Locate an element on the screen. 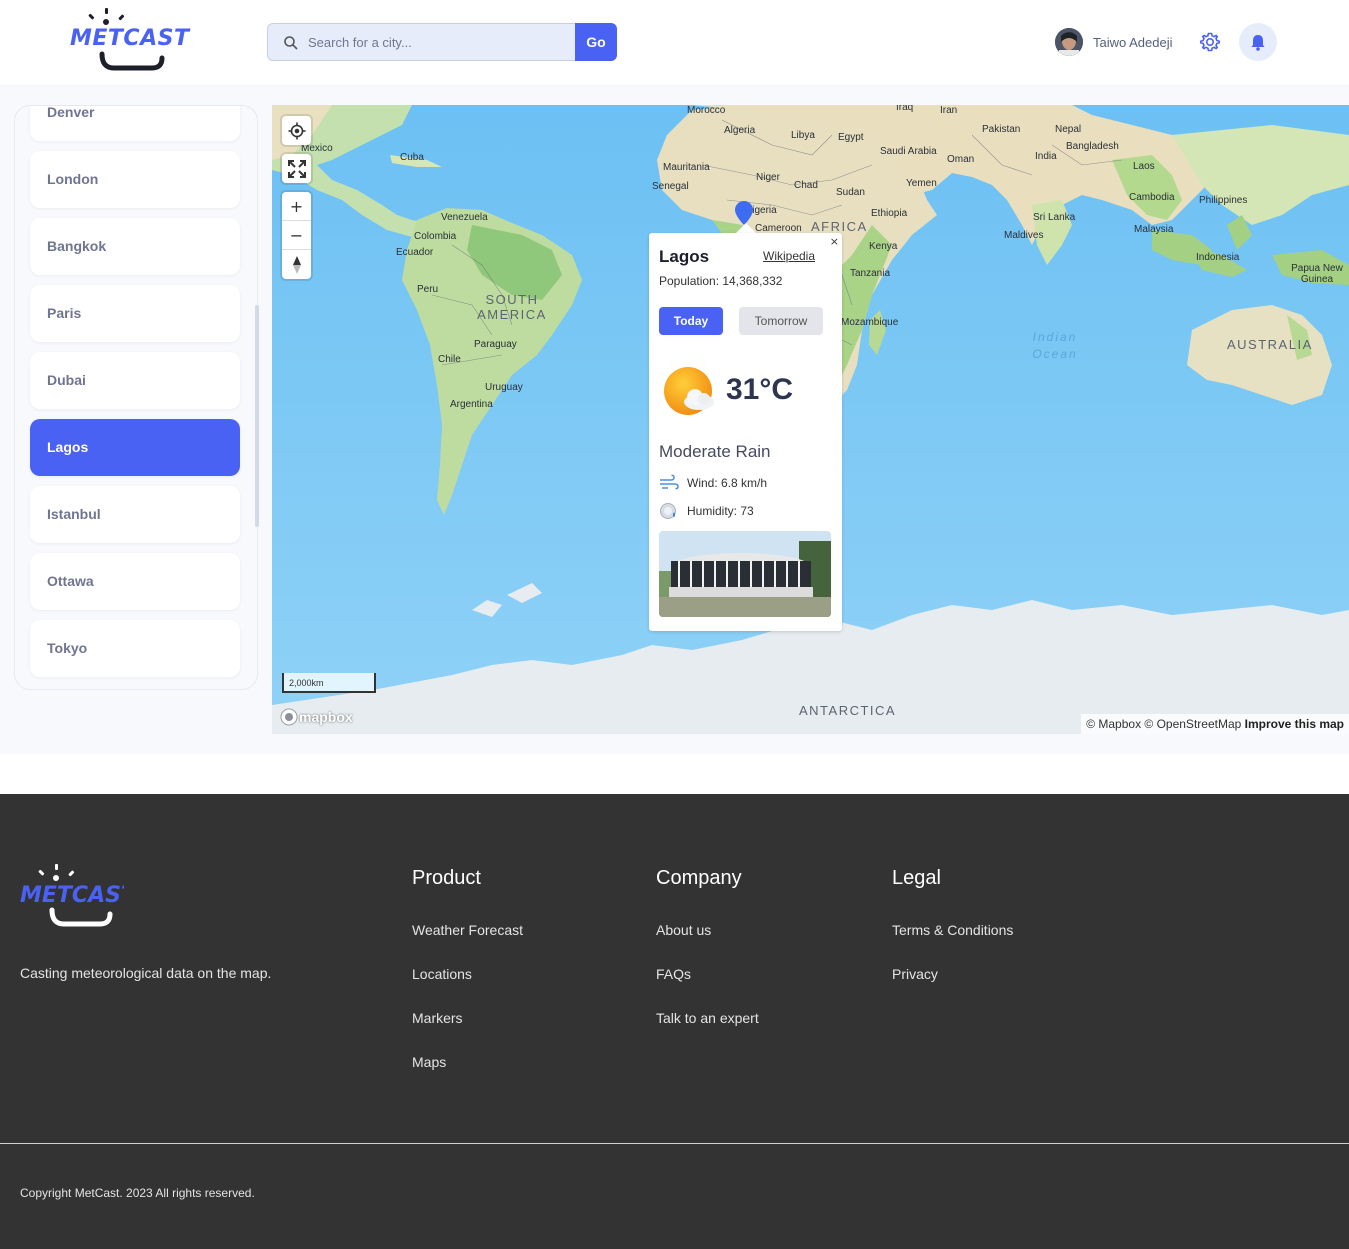 This screenshot has height=1249, width=1349. footer-brand-name: METCAST is located at coordinates (72, 895).